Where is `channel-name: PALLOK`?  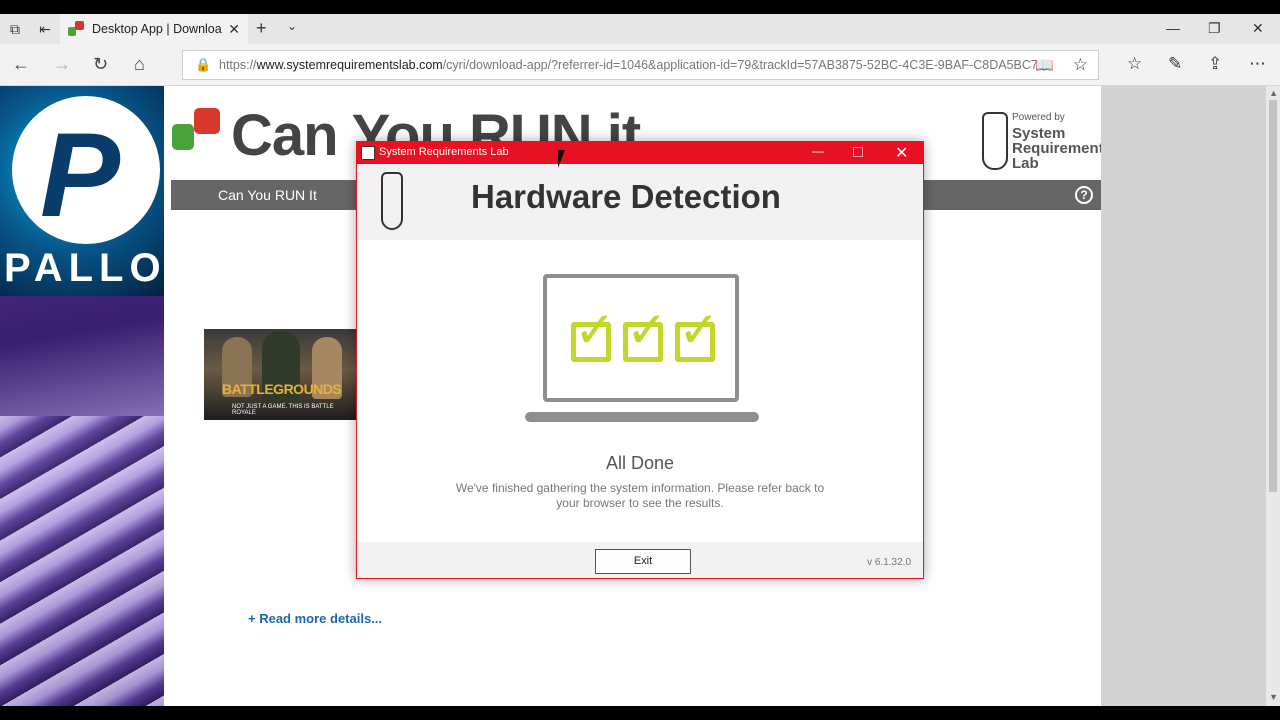
channel-name: PALLOK is located at coordinates (84, 268).